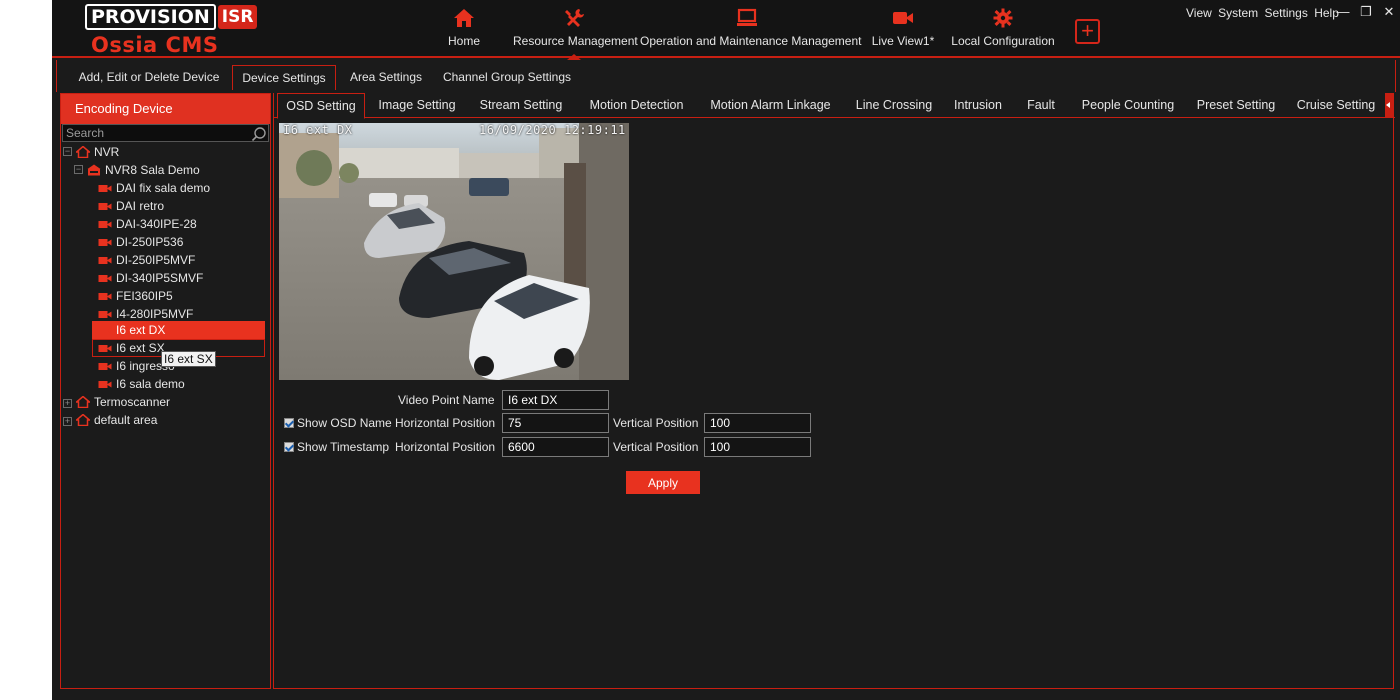  What do you see at coordinates (289, 423) in the screenshot?
I see `show-osd-name-checkbox` at bounding box center [289, 423].